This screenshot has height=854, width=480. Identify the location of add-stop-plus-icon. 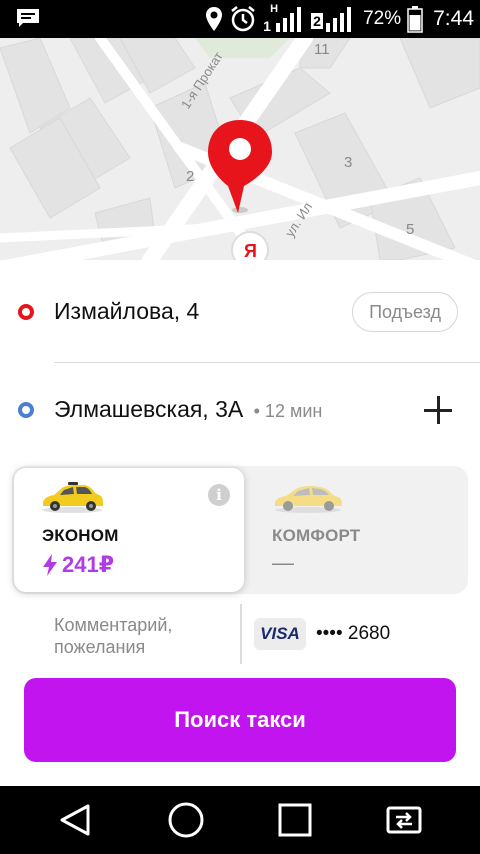
(438, 410).